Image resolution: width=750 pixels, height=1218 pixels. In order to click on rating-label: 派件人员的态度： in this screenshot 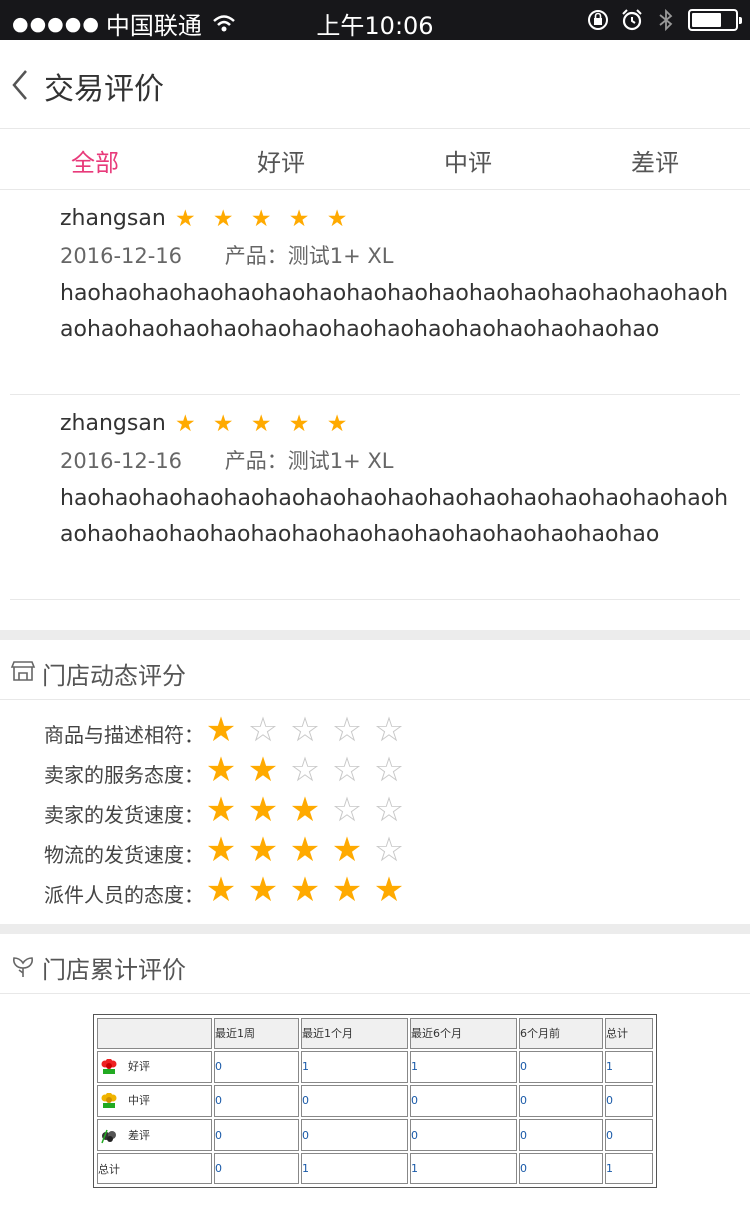, I will do `click(124, 895)`.